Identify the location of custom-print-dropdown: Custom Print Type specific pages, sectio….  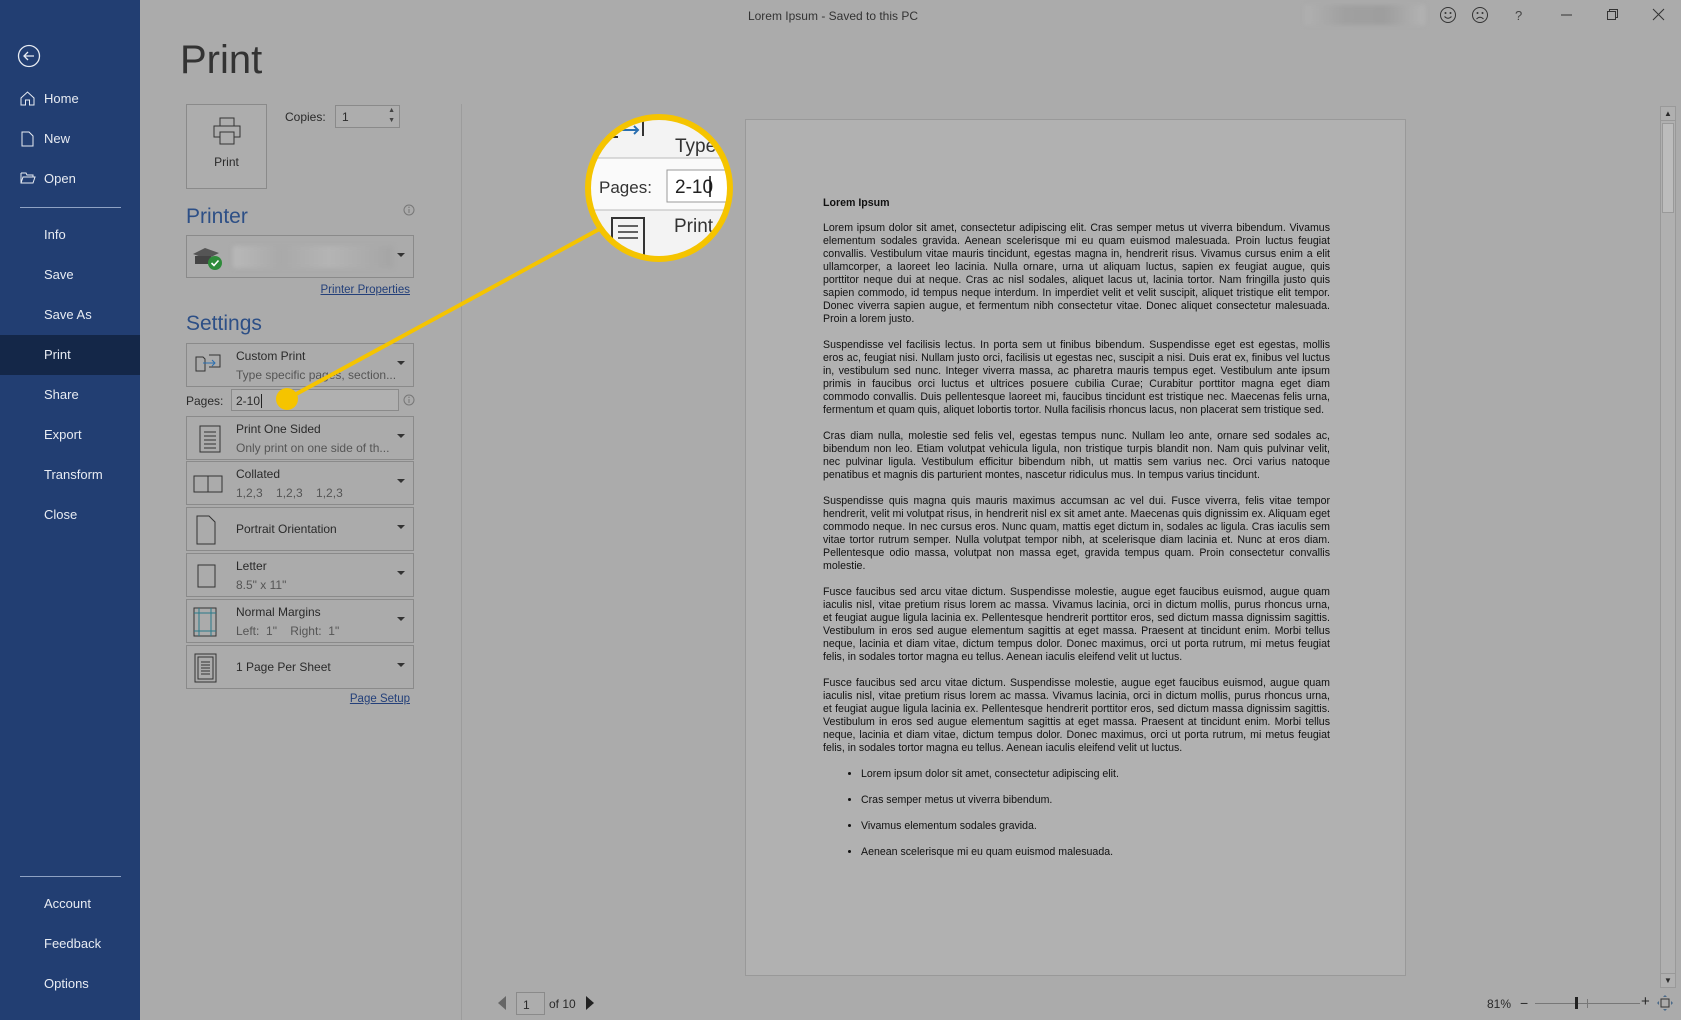
(300, 365).